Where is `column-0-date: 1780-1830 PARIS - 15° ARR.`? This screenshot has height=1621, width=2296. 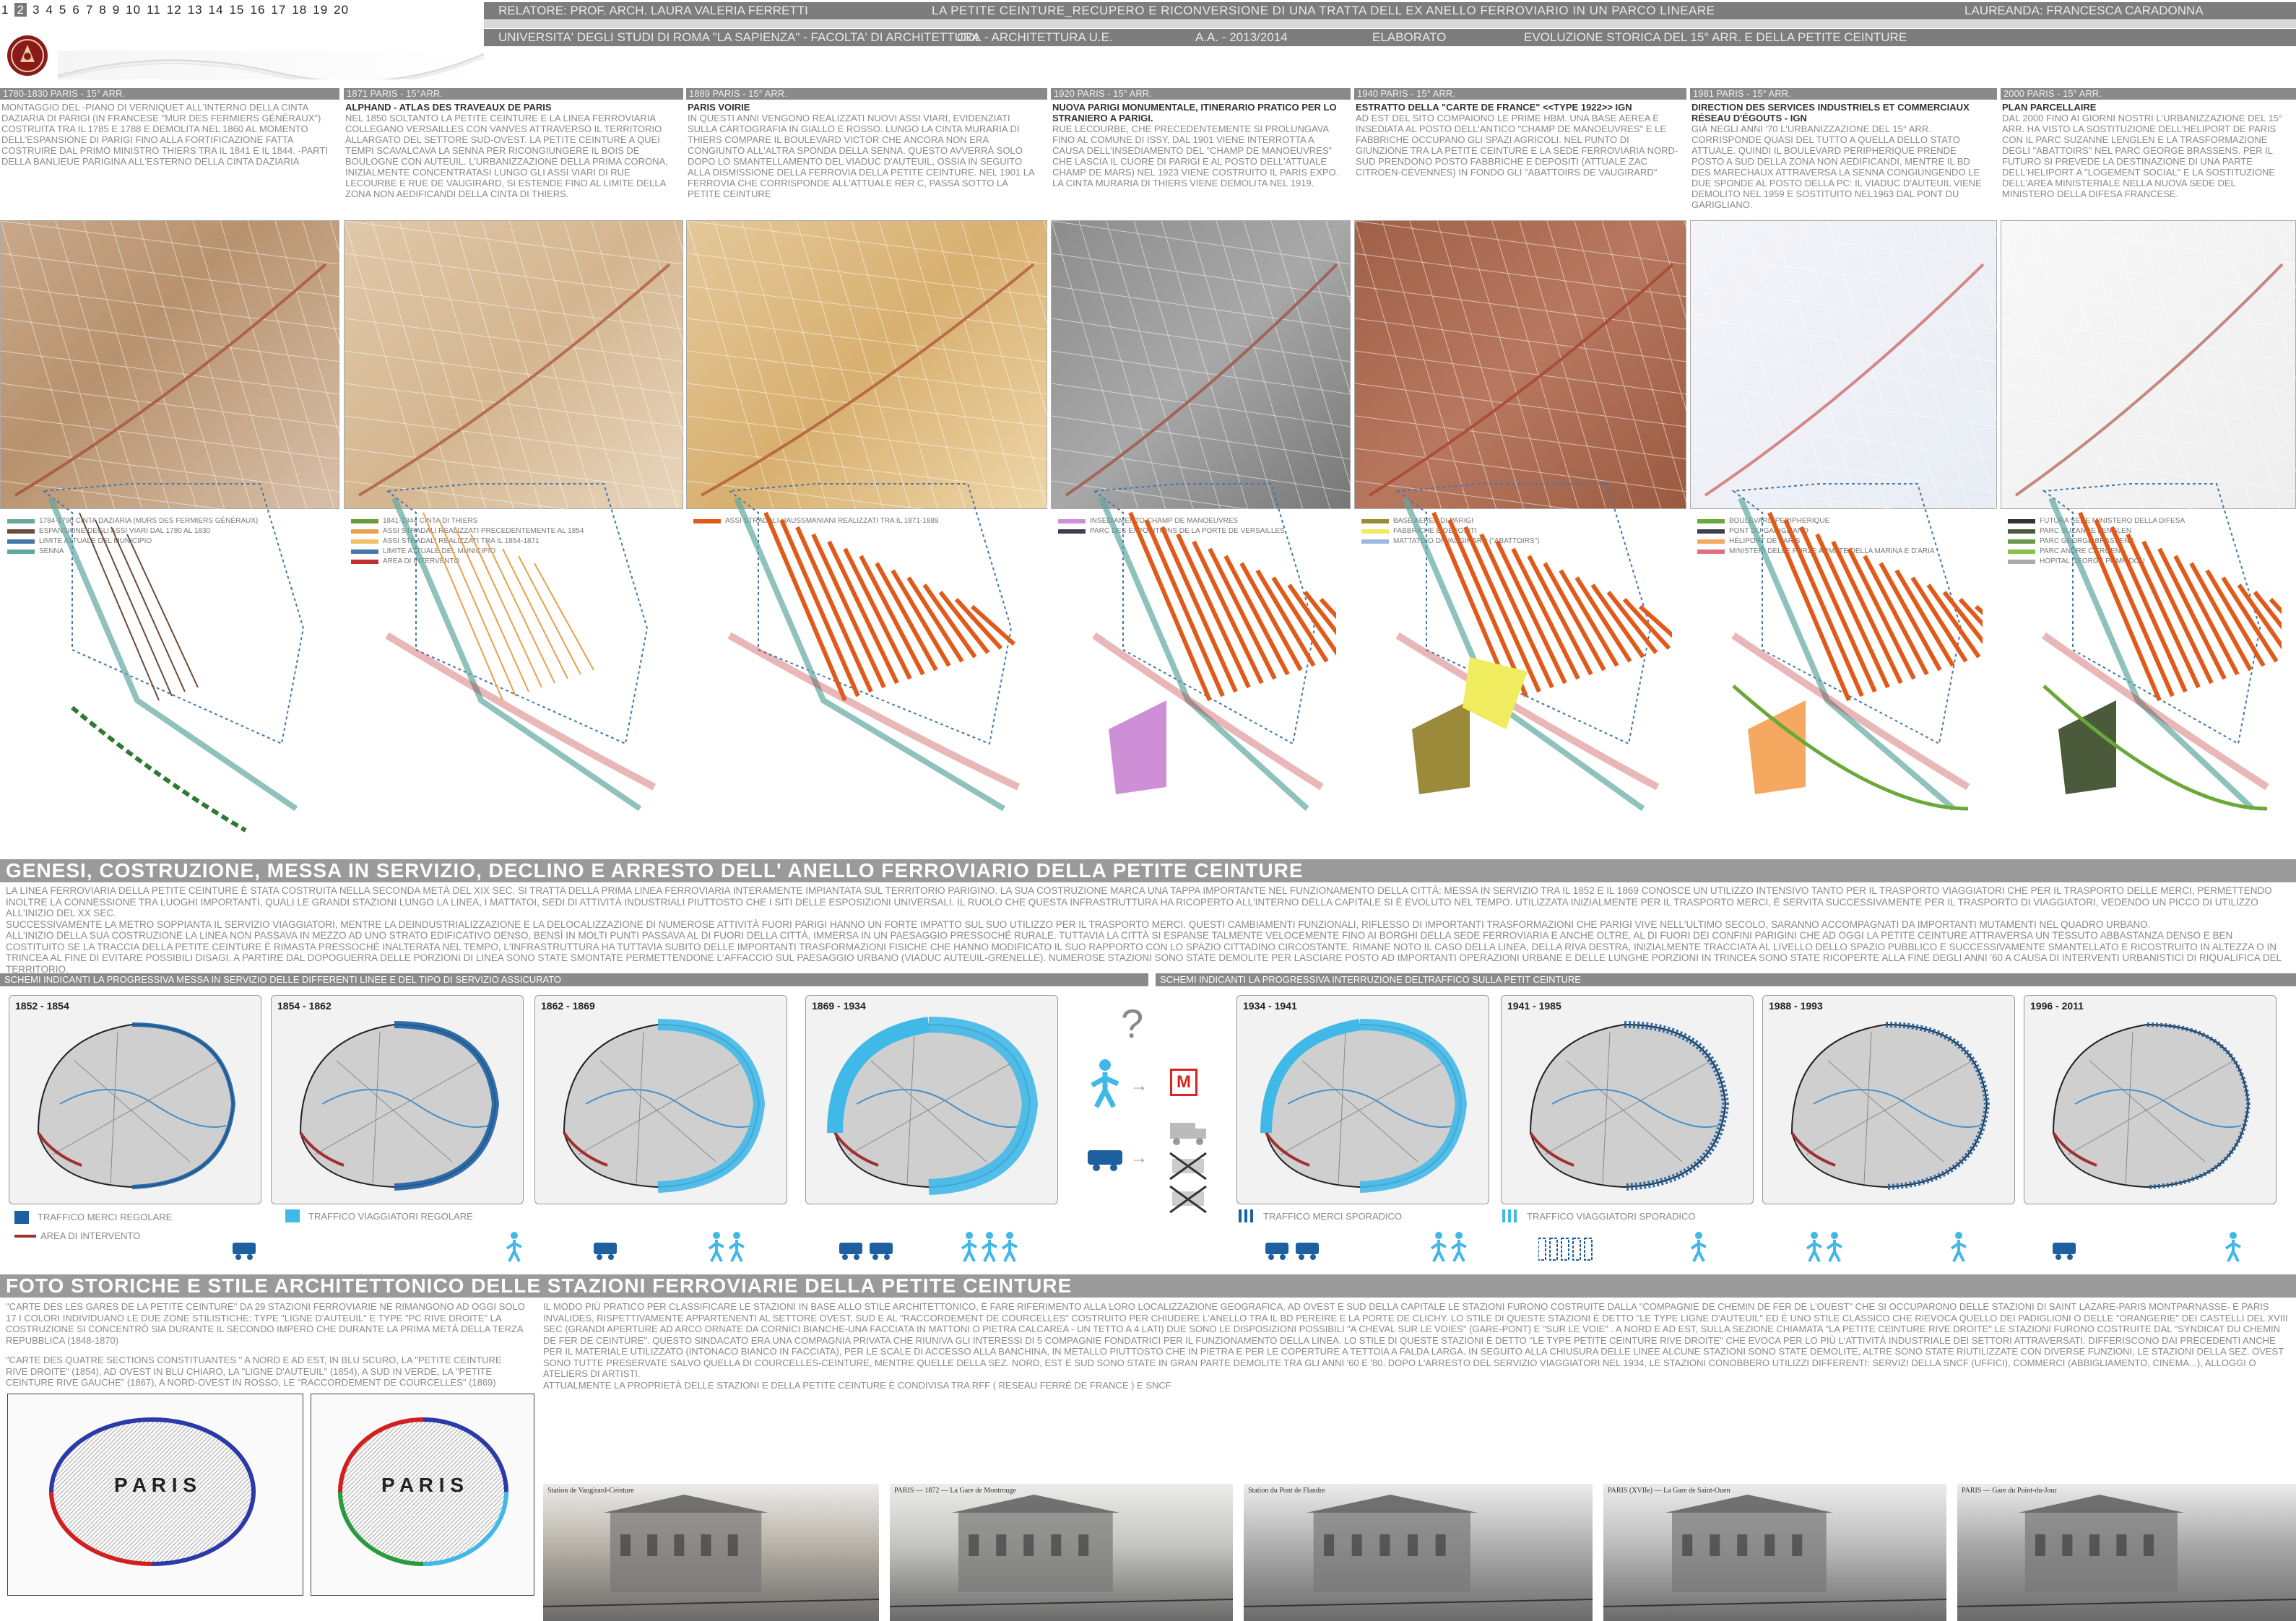 column-0-date: 1780-1830 PARIS - 15° ARR. is located at coordinates (169, 94).